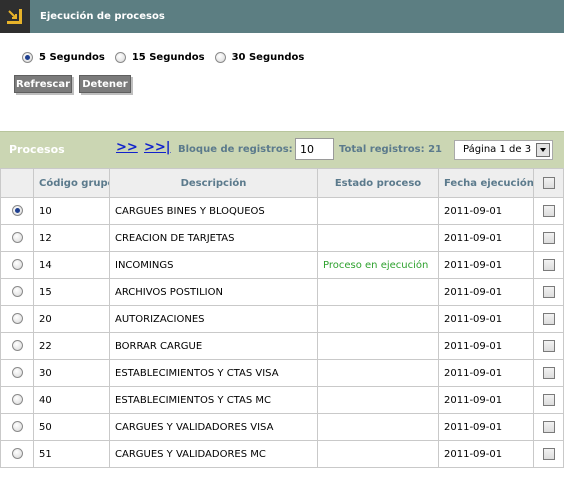 The image size is (564, 480). I want to click on header-bar: Ejecución de procesos, so click(282, 16).